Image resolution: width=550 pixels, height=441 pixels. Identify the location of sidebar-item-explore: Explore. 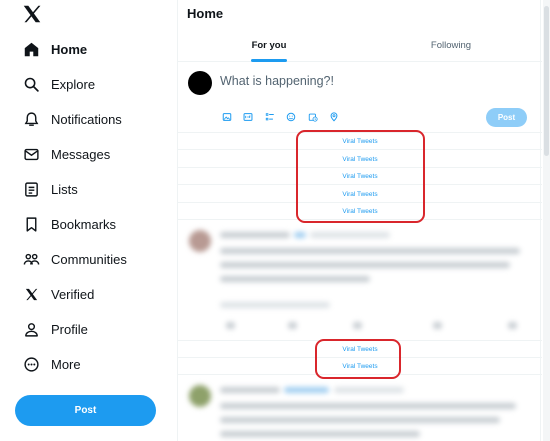
(89, 84).